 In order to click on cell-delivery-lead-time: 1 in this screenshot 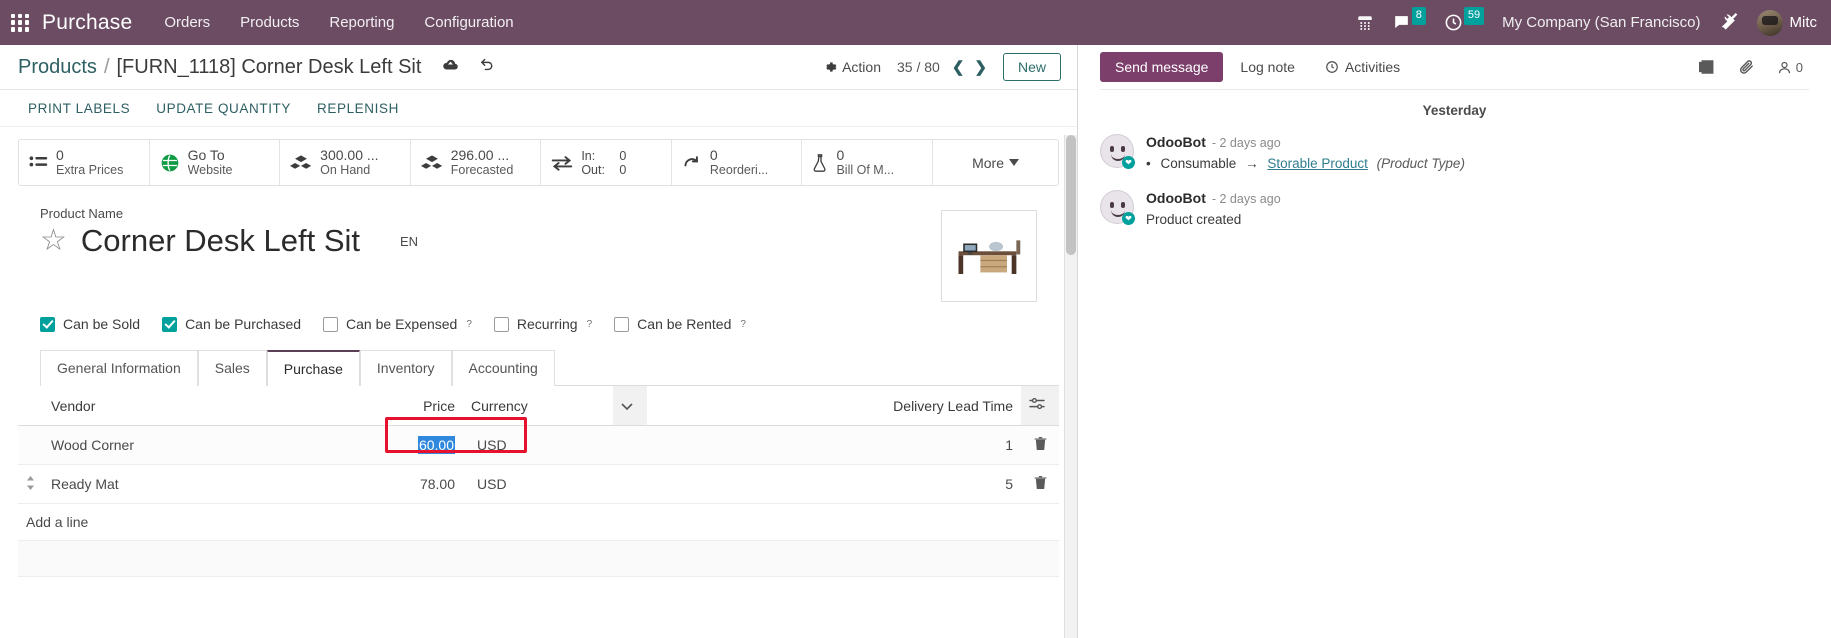, I will do `click(834, 445)`.